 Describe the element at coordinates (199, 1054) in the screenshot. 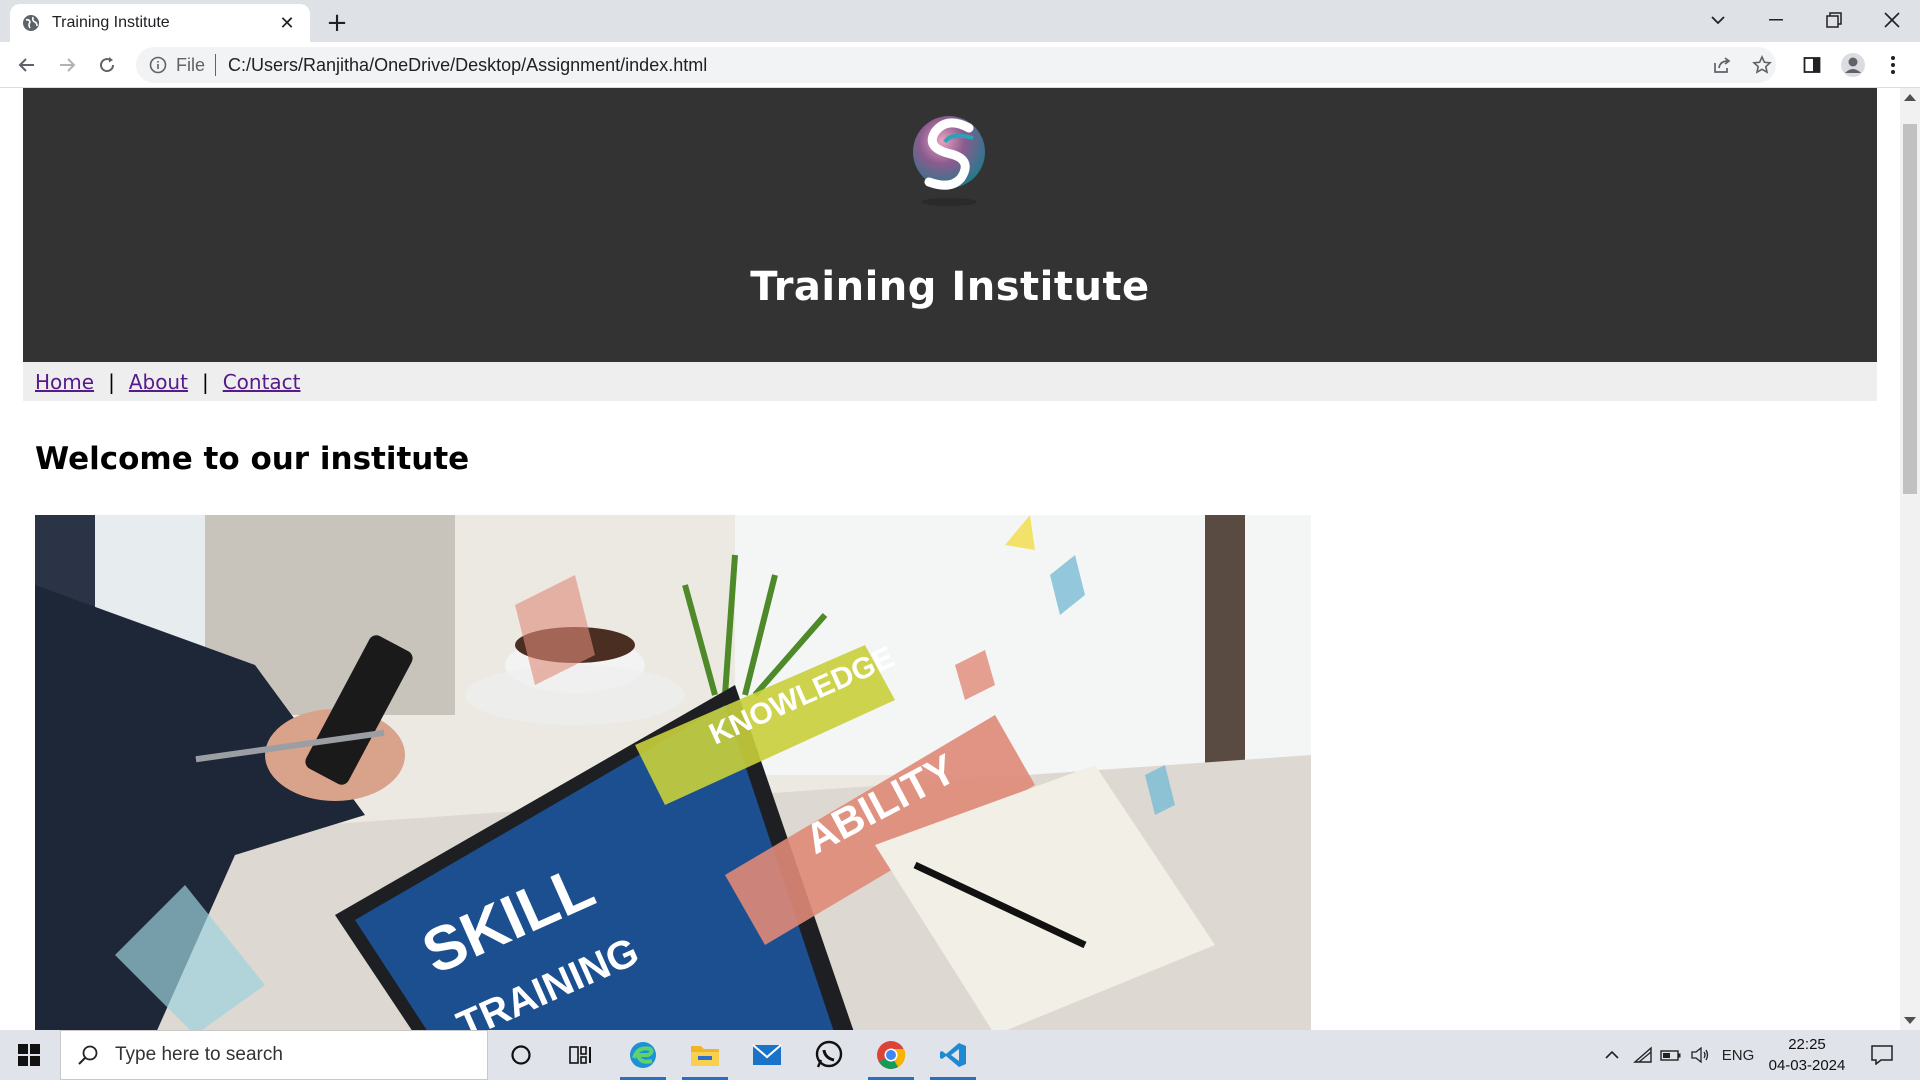

I see `search-placeholder: Type here to search` at that location.